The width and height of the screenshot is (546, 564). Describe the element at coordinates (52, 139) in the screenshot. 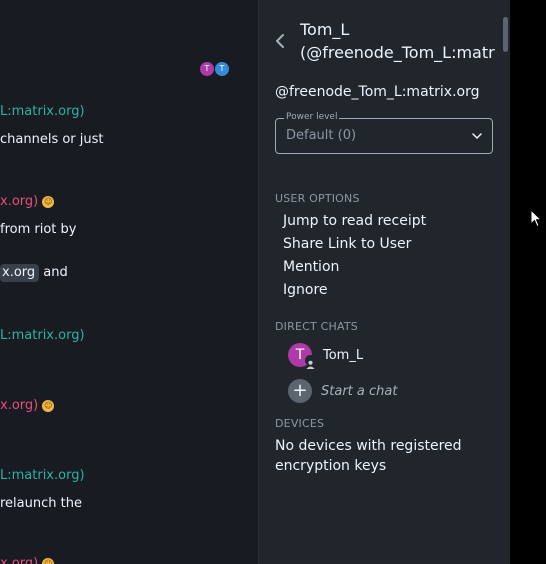

I see `message-text: channels or just` at that location.